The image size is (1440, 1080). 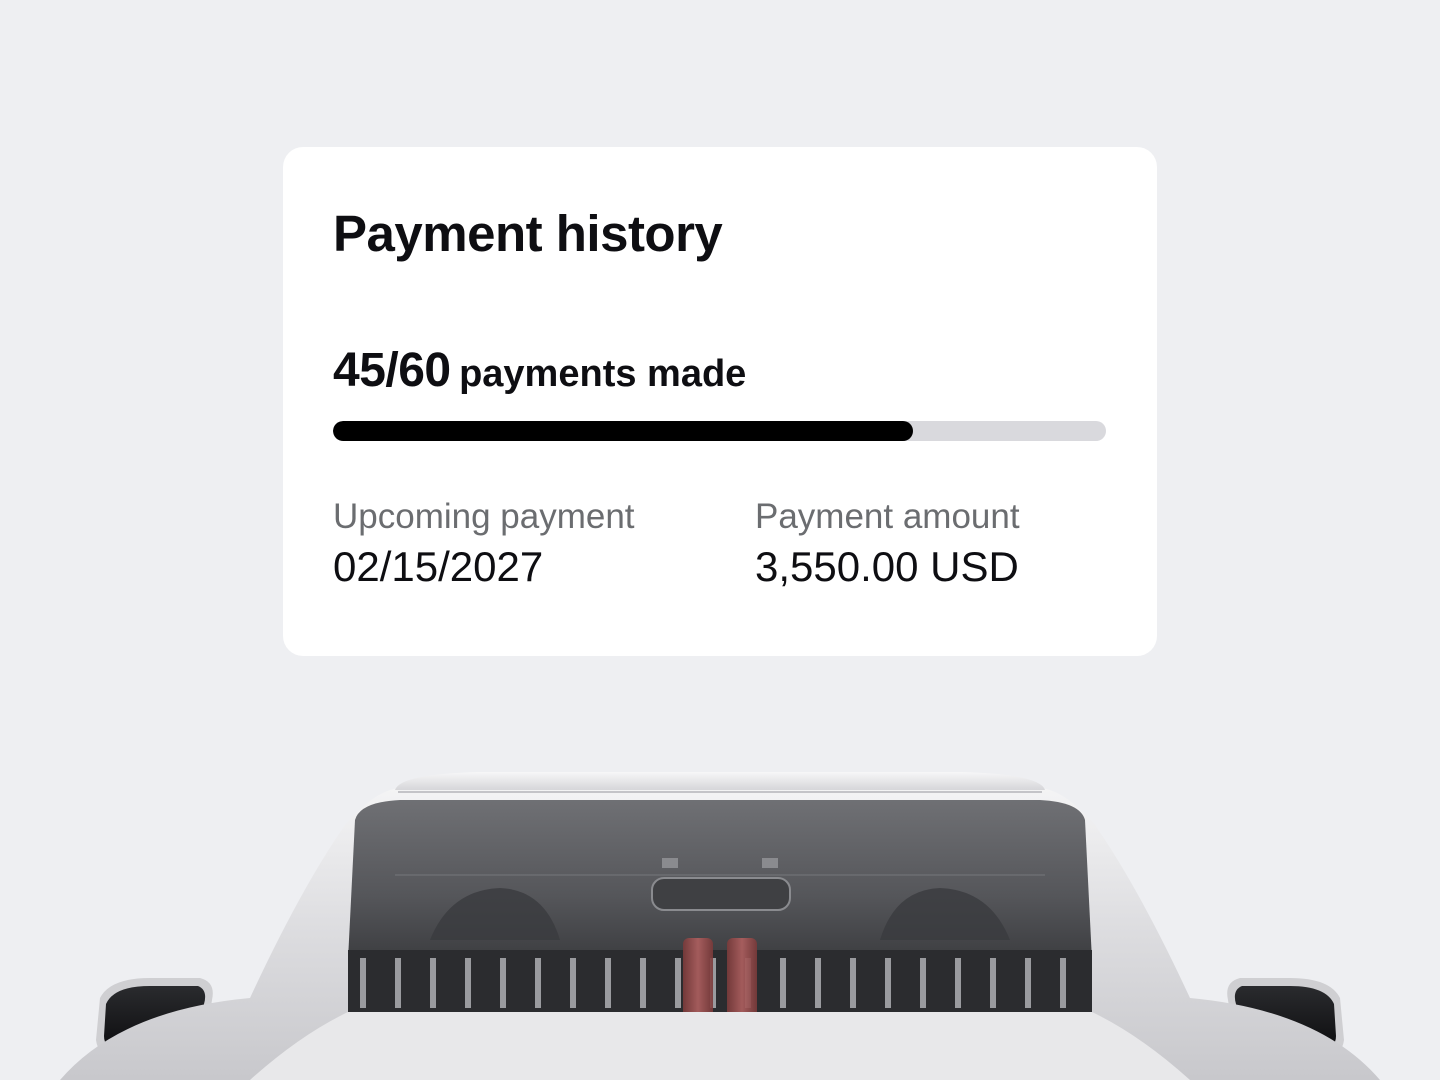 I want to click on upcoming-payment-label: Upcoming payment, so click(x=484, y=516).